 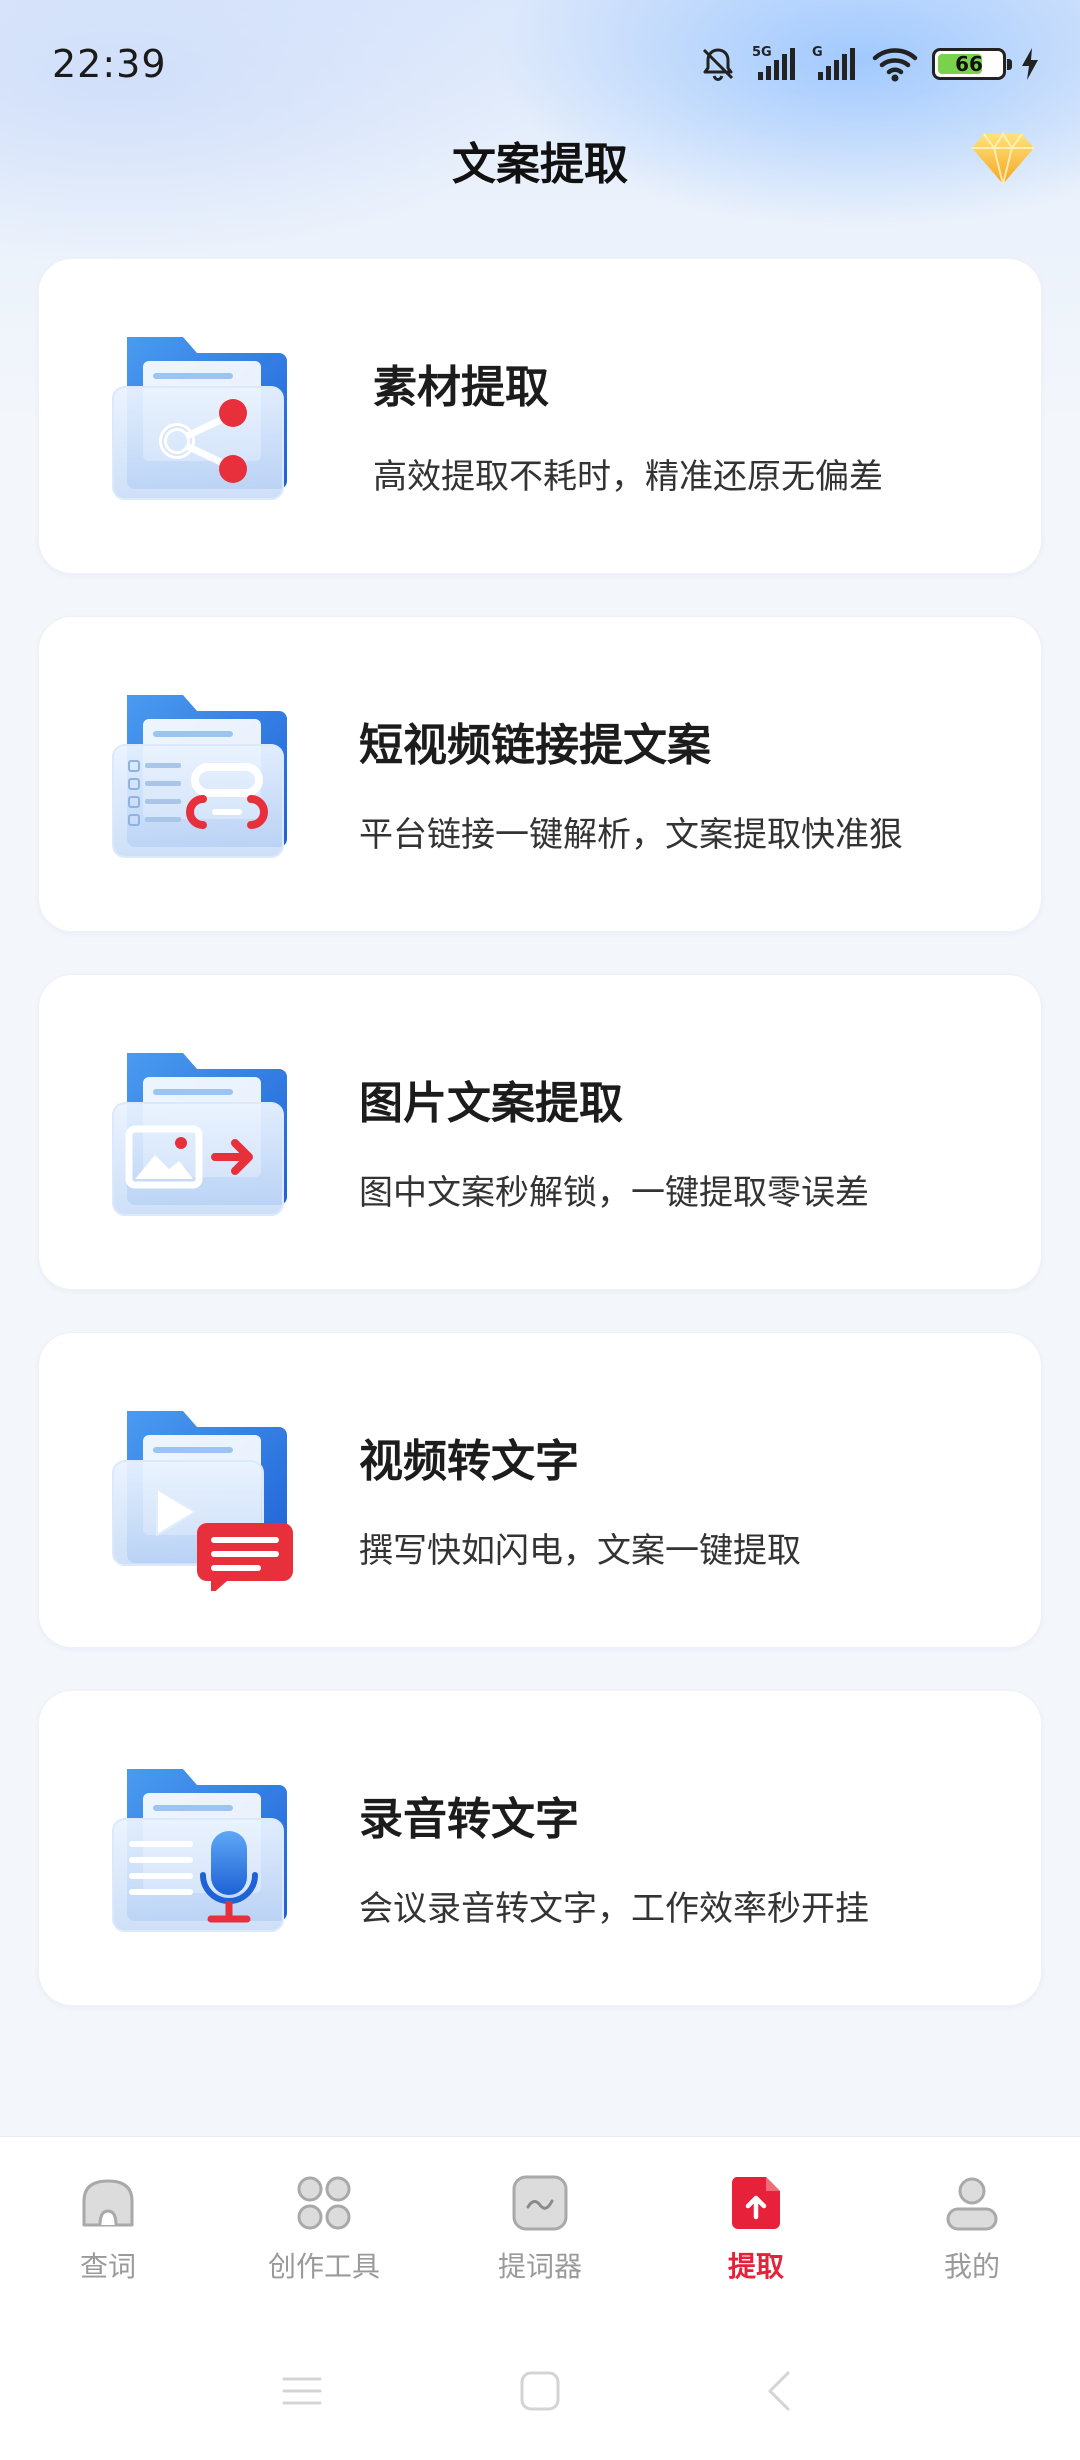 What do you see at coordinates (755, 2203) in the screenshot?
I see `extract-icon` at bounding box center [755, 2203].